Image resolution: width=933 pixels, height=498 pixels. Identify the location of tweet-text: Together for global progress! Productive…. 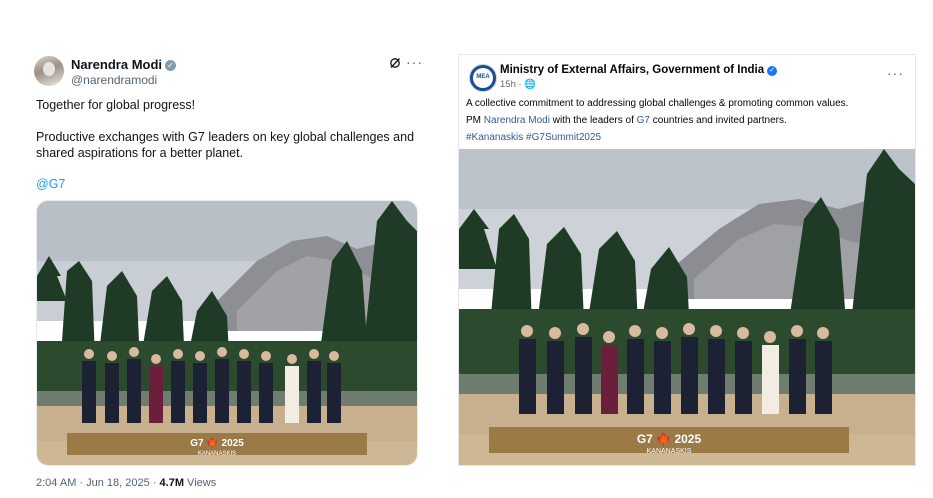
(226, 137).